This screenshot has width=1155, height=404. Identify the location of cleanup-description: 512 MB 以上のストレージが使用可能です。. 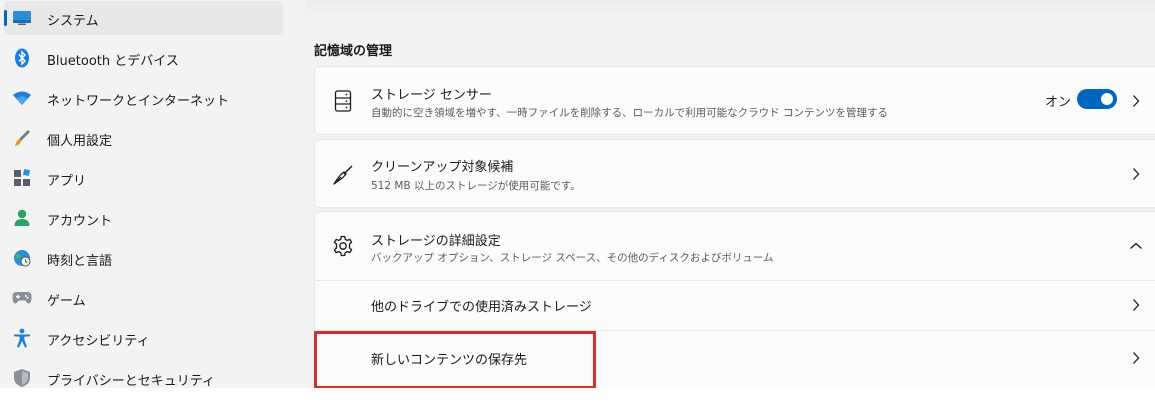
(476, 186).